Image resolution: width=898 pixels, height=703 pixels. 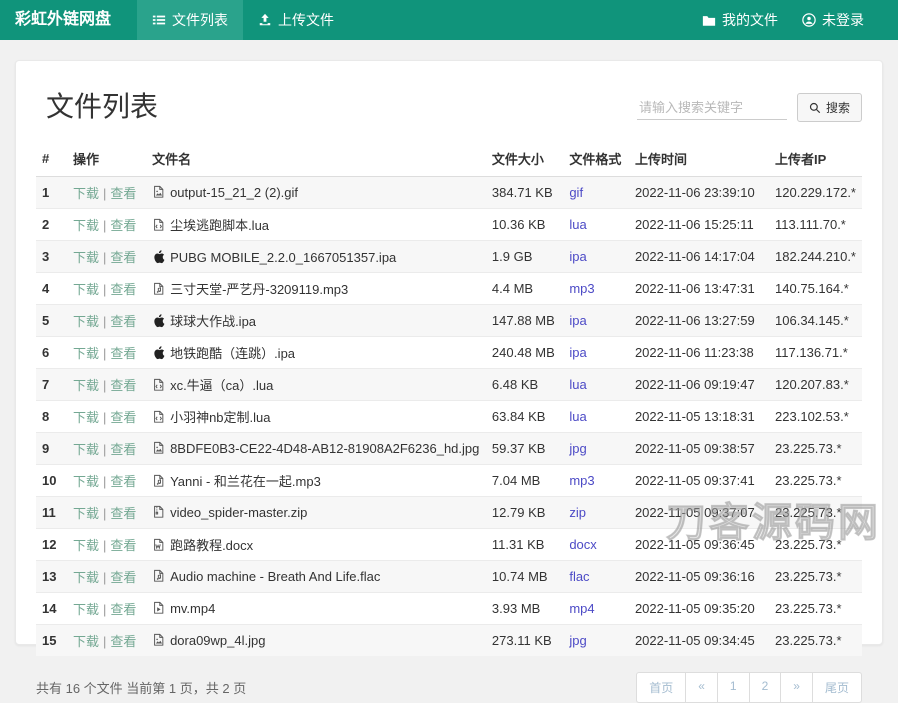 What do you see at coordinates (63, 19) in the screenshot?
I see `brand-title: 彩虹外链网盘` at bounding box center [63, 19].